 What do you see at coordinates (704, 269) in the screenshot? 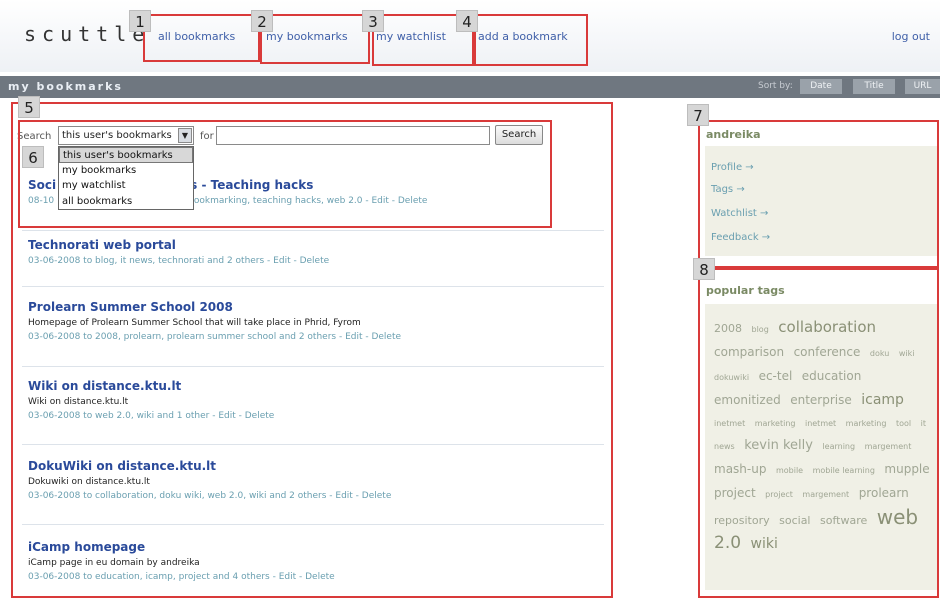
I see `annotation-number-8: 8` at bounding box center [704, 269].